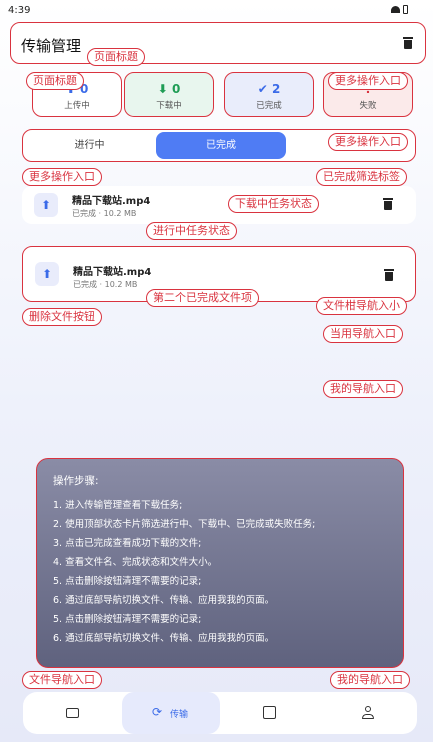  I want to click on tab-in-progress: 进行中, so click(89, 145).